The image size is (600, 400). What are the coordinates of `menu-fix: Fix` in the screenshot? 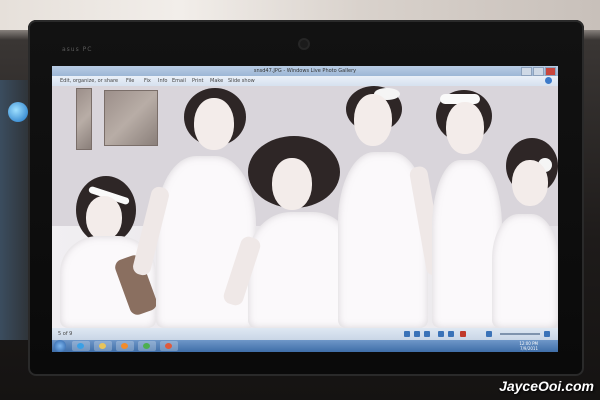 It's located at (147, 81).